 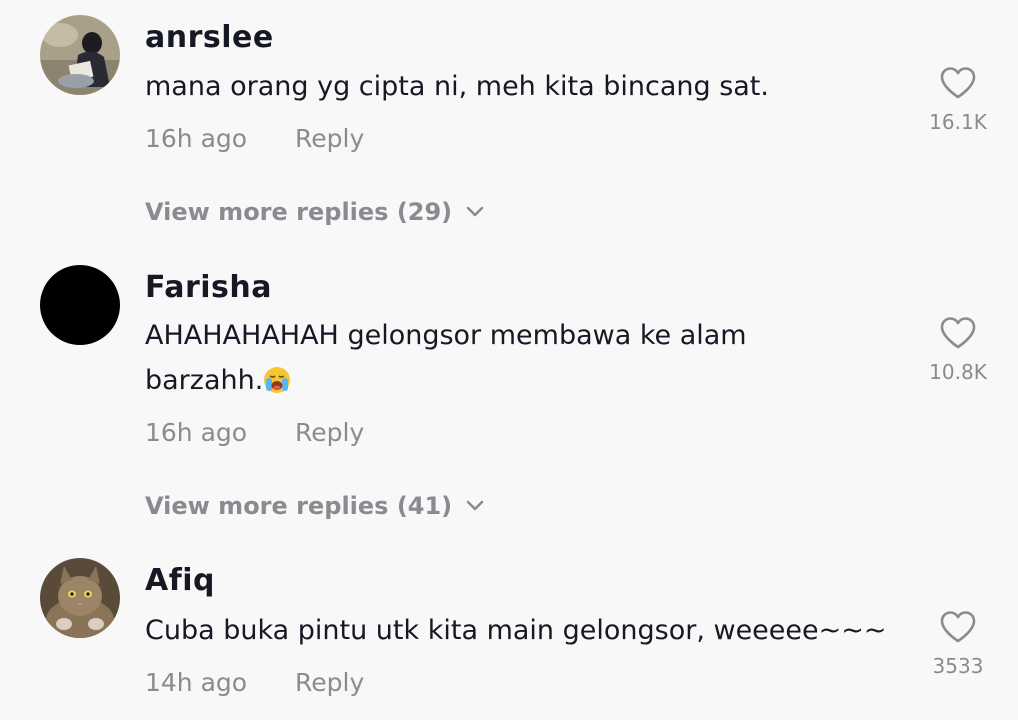 I want to click on view-more-replies-button: View more replies (41), so click(x=314, y=506).